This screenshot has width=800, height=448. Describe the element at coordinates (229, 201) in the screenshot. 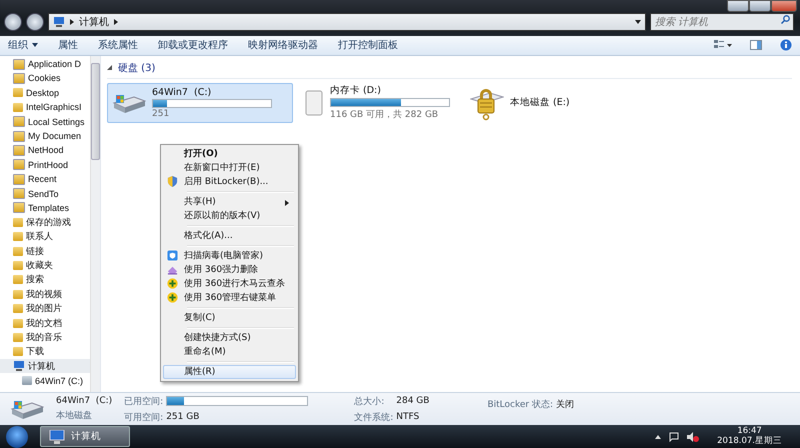

I see `menu-item: 共享(H)` at that location.